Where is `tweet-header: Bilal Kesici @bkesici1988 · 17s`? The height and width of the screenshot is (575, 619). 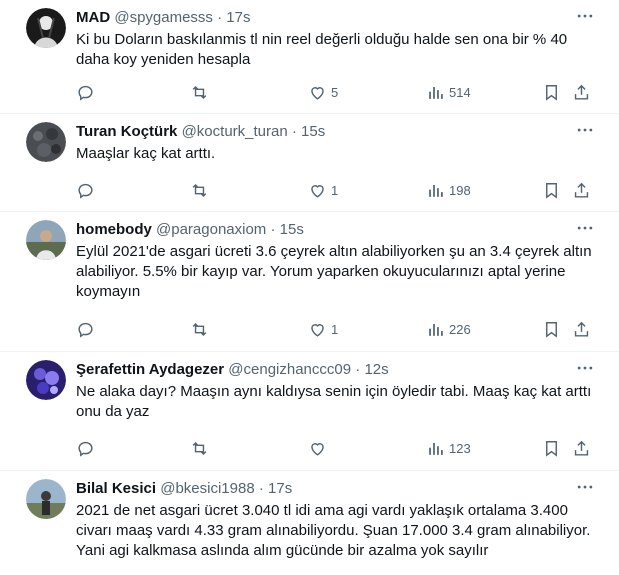 tweet-header: Bilal Kesici @bkesici1988 · 17s is located at coordinates (184, 489).